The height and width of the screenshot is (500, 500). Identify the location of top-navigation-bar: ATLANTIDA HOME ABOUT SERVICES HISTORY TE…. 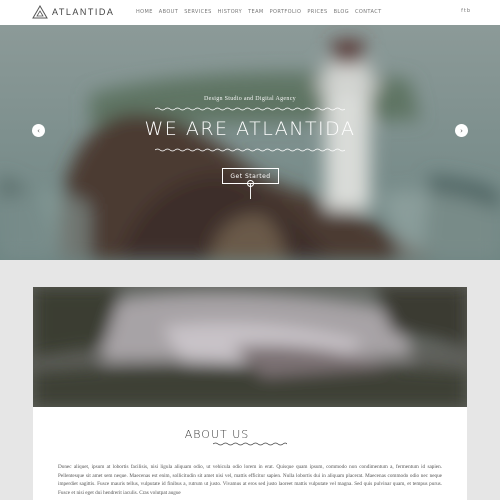
(250, 12).